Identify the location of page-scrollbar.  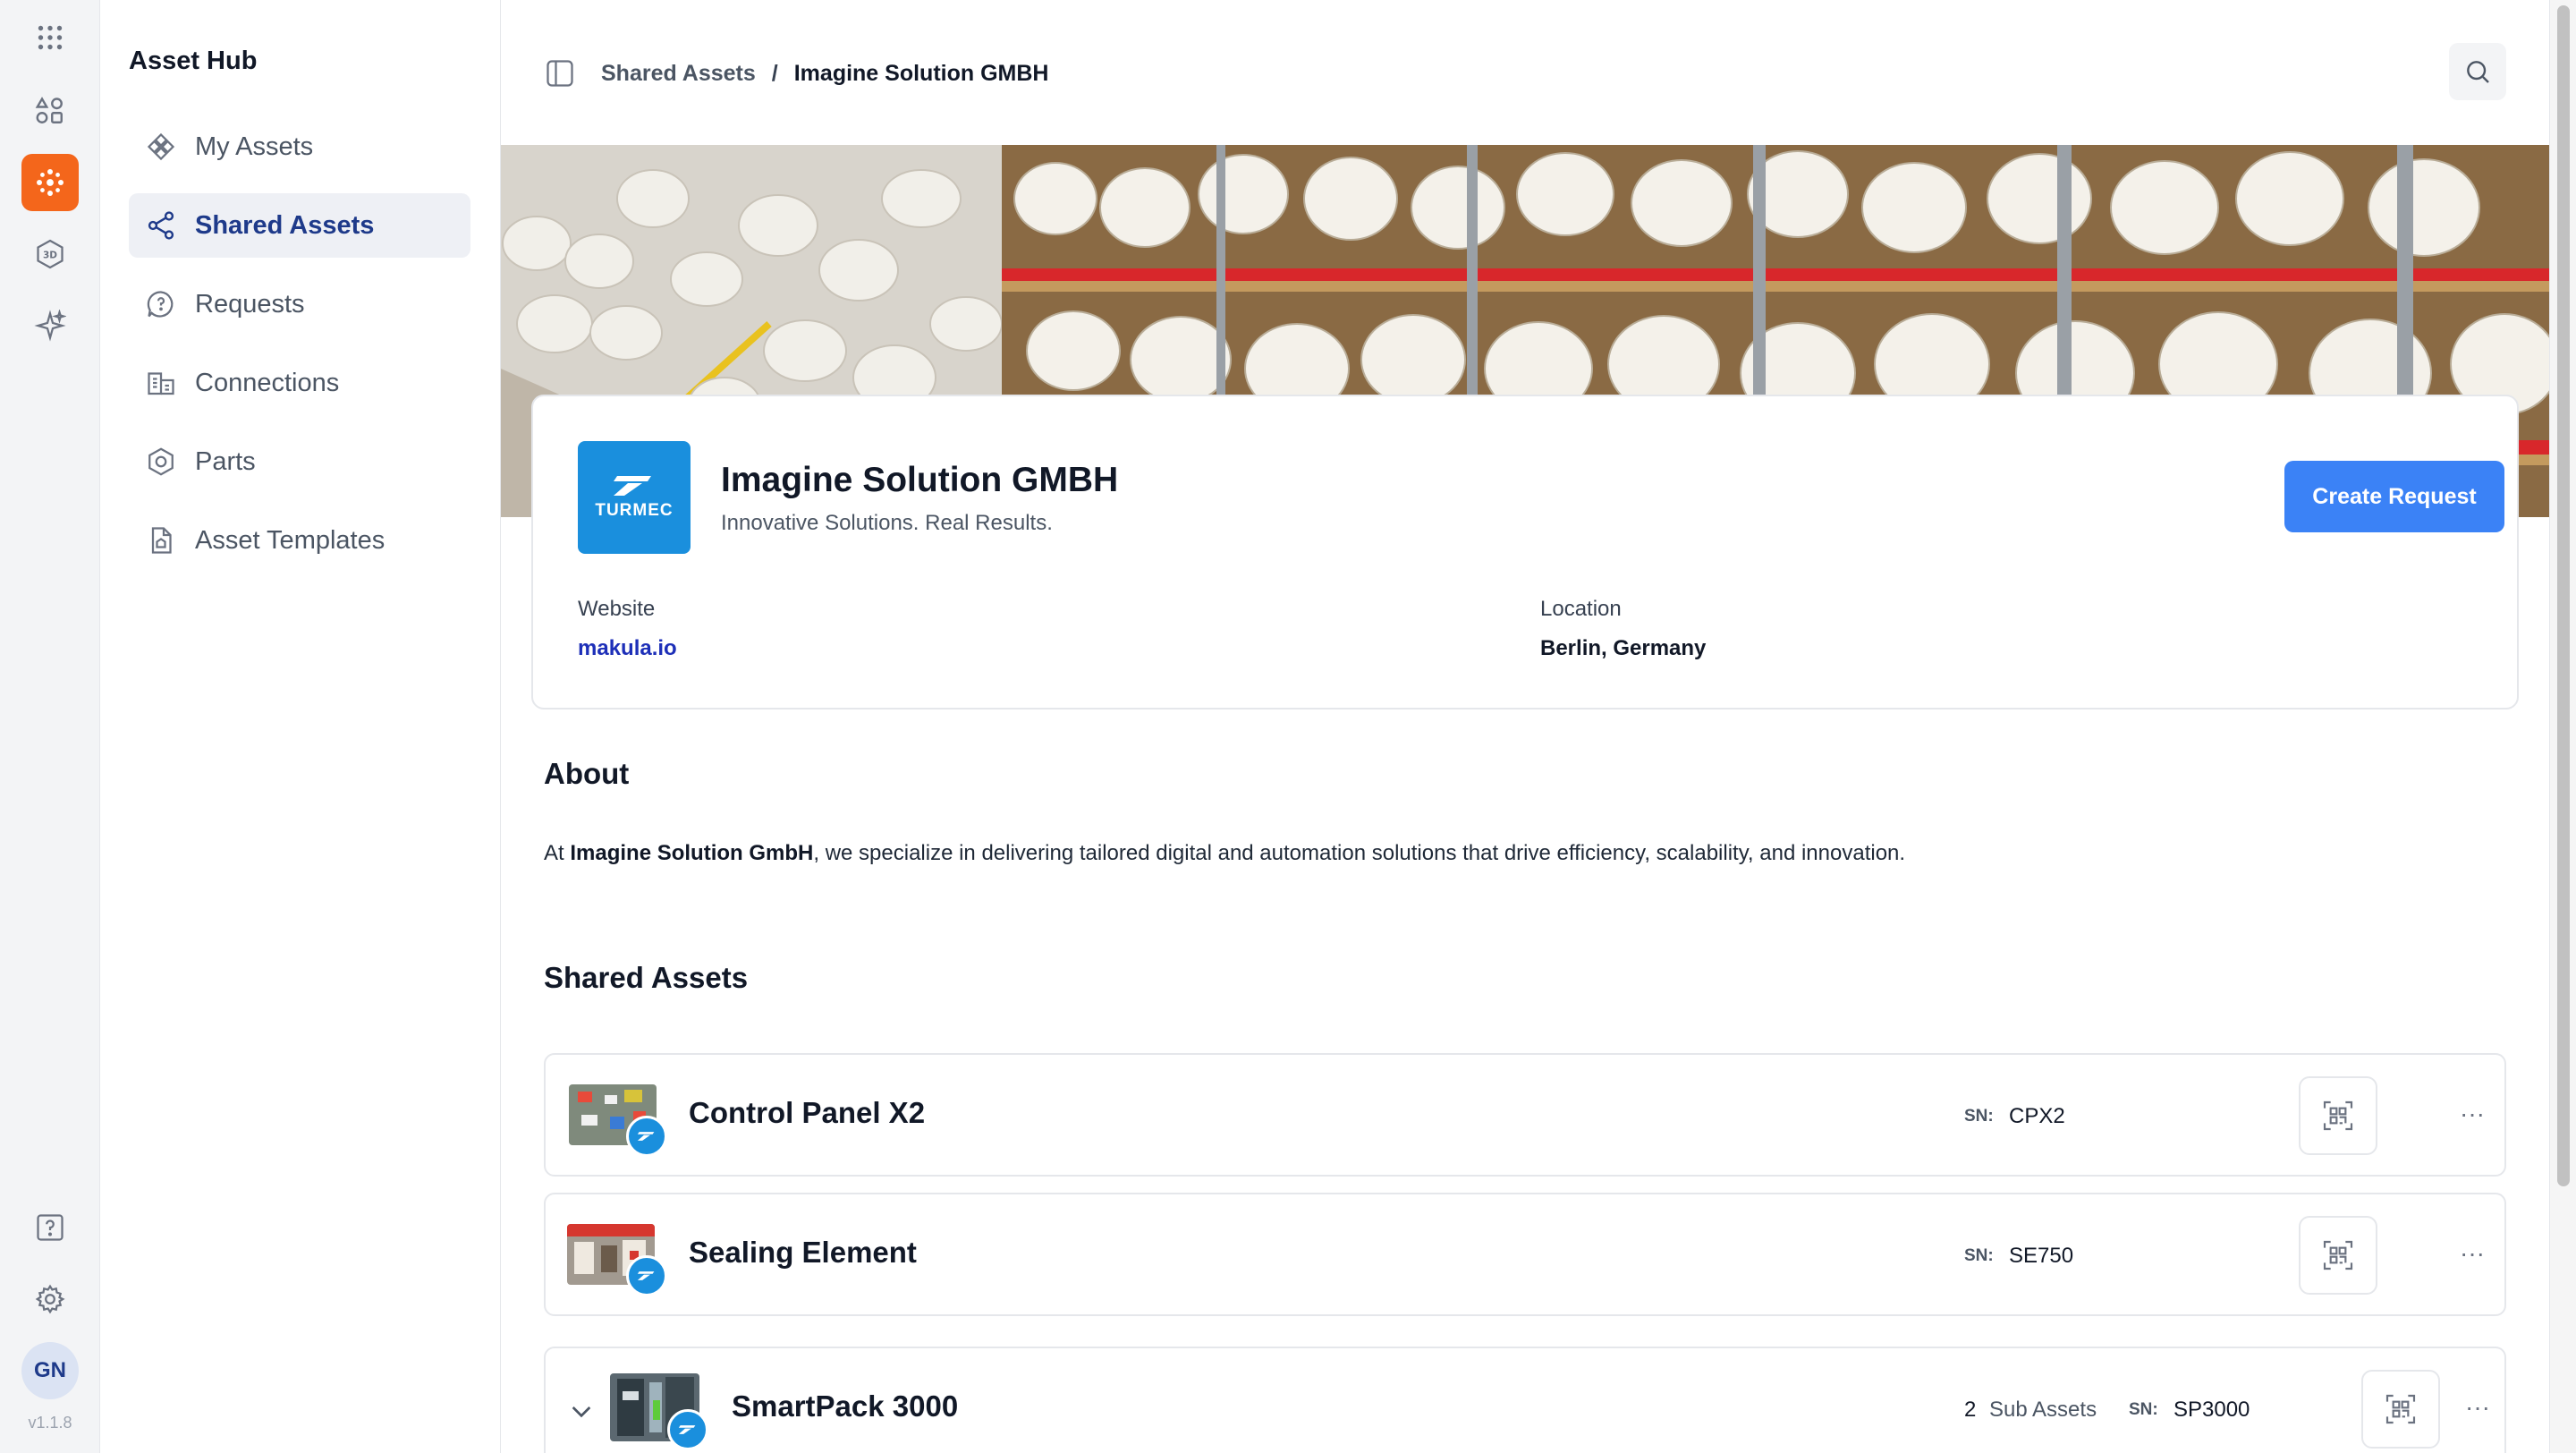
(2562, 726).